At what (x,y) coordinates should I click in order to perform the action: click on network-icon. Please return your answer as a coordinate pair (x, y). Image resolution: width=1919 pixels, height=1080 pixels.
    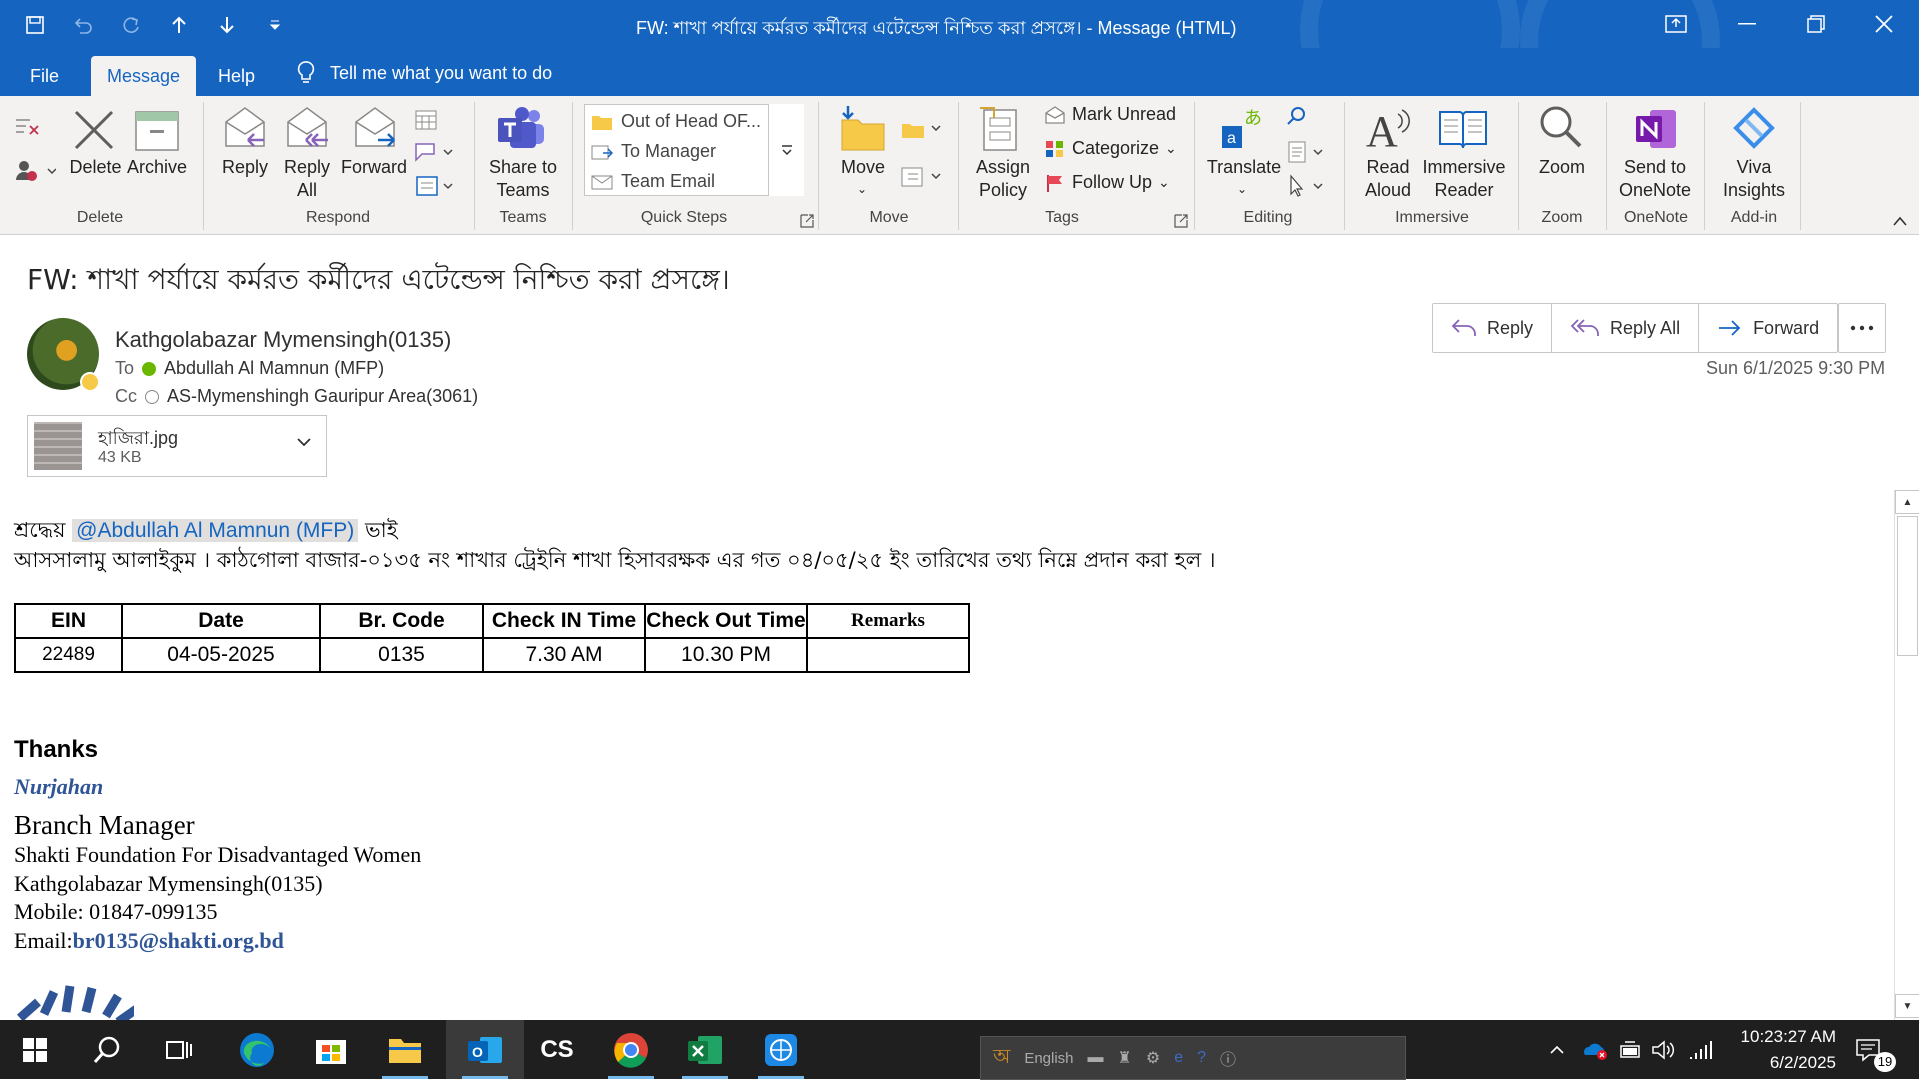
    Looking at the image, I should click on (1700, 1049).